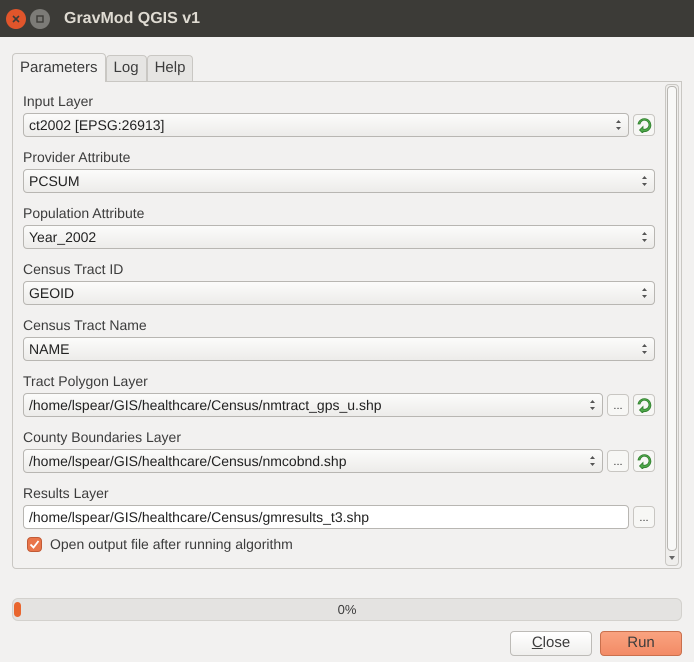 The height and width of the screenshot is (662, 694). What do you see at coordinates (313, 405) in the screenshot?
I see `layer-dropdown: /home/lspear/GIS/healthcare/Census/nmtract_gps_u.shp` at bounding box center [313, 405].